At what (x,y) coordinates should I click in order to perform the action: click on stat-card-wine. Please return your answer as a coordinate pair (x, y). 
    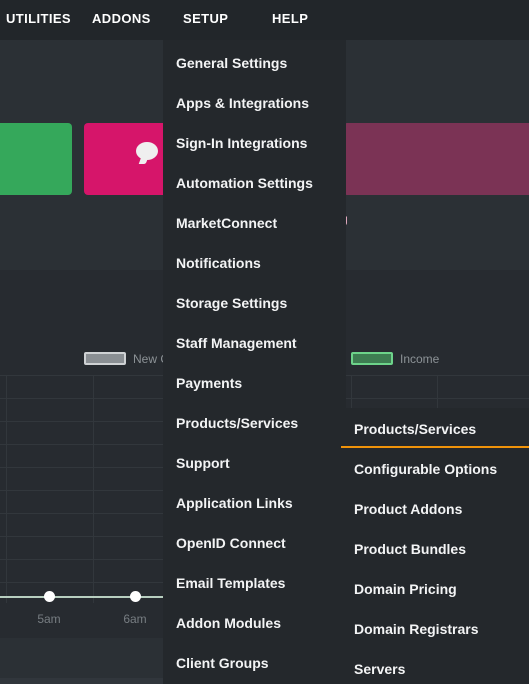
    Looking at the image, I should click on (436, 159).